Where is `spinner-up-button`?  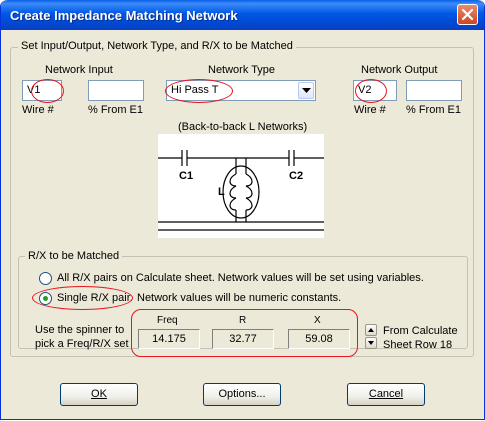
spinner-up-button is located at coordinates (371, 330).